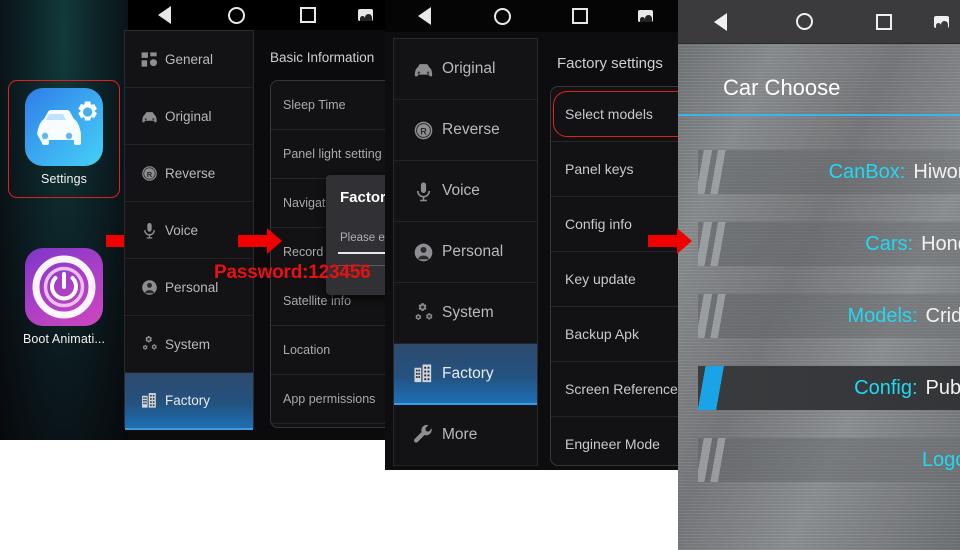 Image resolution: width=960 pixels, height=550 pixels. Describe the element at coordinates (829, 388) in the screenshot. I see `car-choose-row-config: Config: Public` at that location.